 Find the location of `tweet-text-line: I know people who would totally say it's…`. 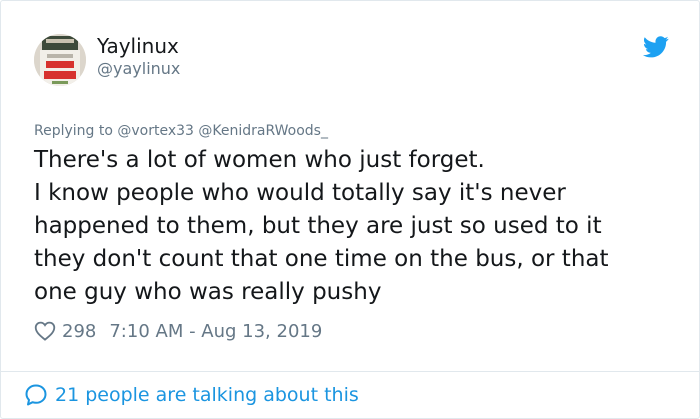

tweet-text-line: I know people who would totally say it's… is located at coordinates (300, 193).